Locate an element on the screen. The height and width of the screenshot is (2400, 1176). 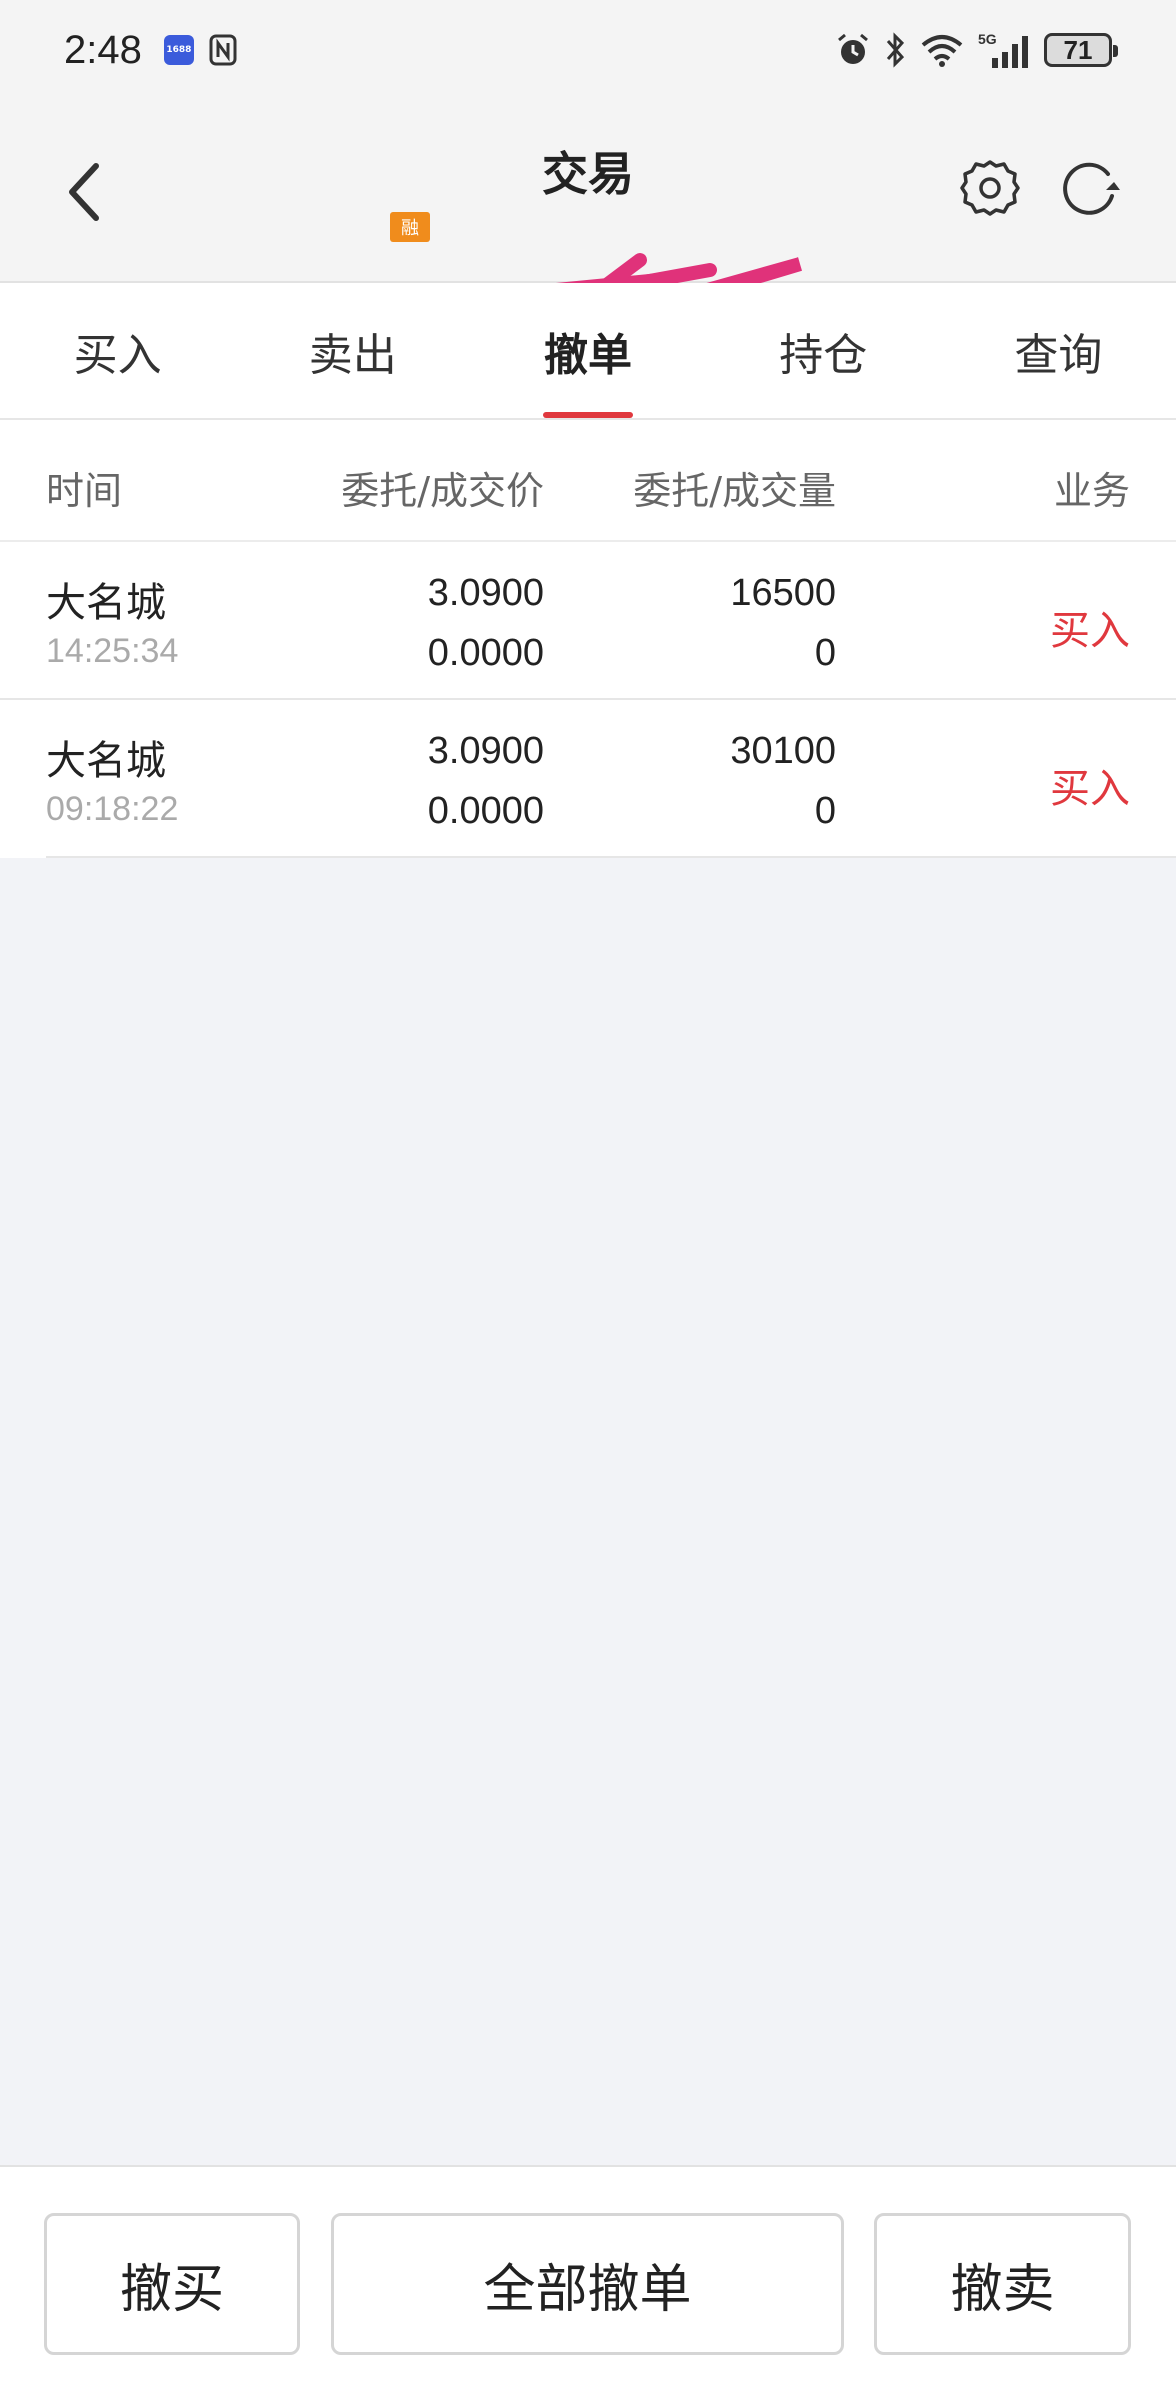
order-row: 大名城 14:25:34 3.0900 0.0000 16500 0 买入 is located at coordinates (588, 621).